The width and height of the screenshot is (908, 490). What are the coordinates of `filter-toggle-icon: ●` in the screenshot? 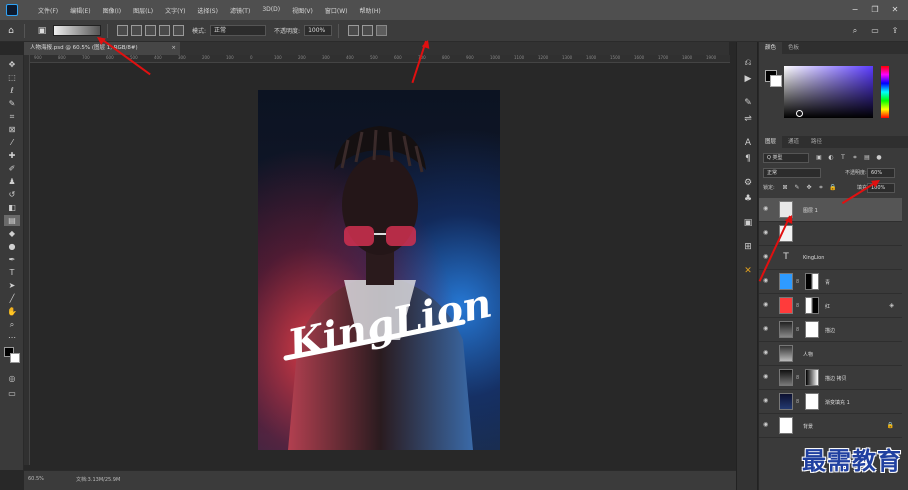 It's located at (879, 157).